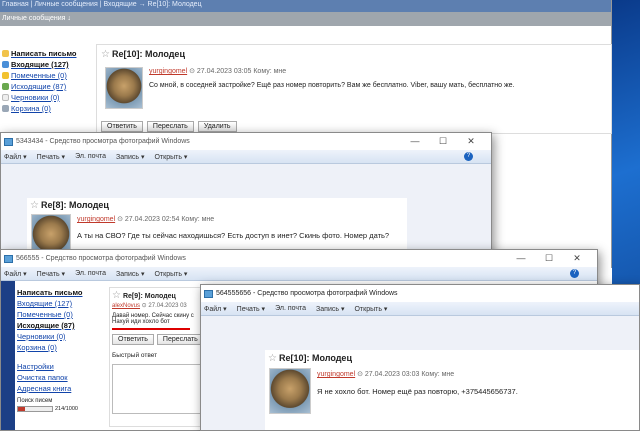 The height and width of the screenshot is (431, 640). I want to click on storage-label: Поиск писем, so click(35, 401).